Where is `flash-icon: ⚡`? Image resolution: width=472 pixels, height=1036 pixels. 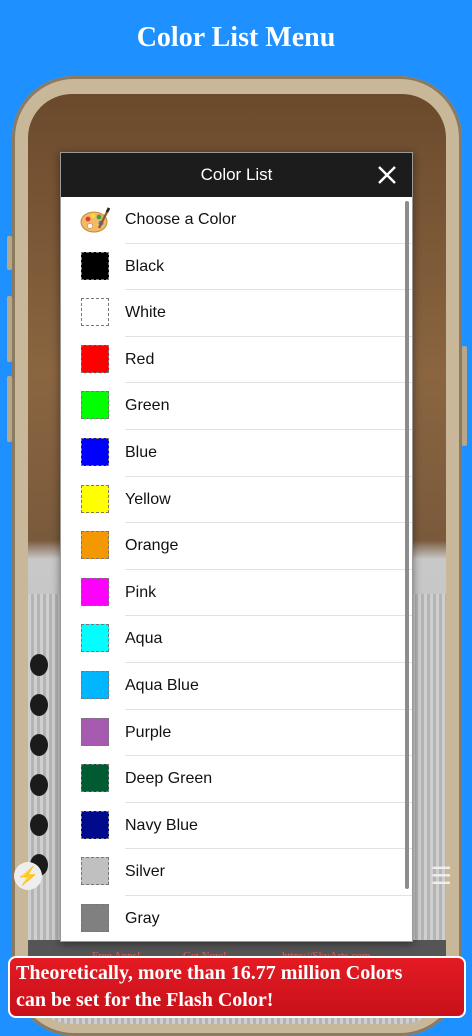 flash-icon: ⚡ is located at coordinates (28, 876).